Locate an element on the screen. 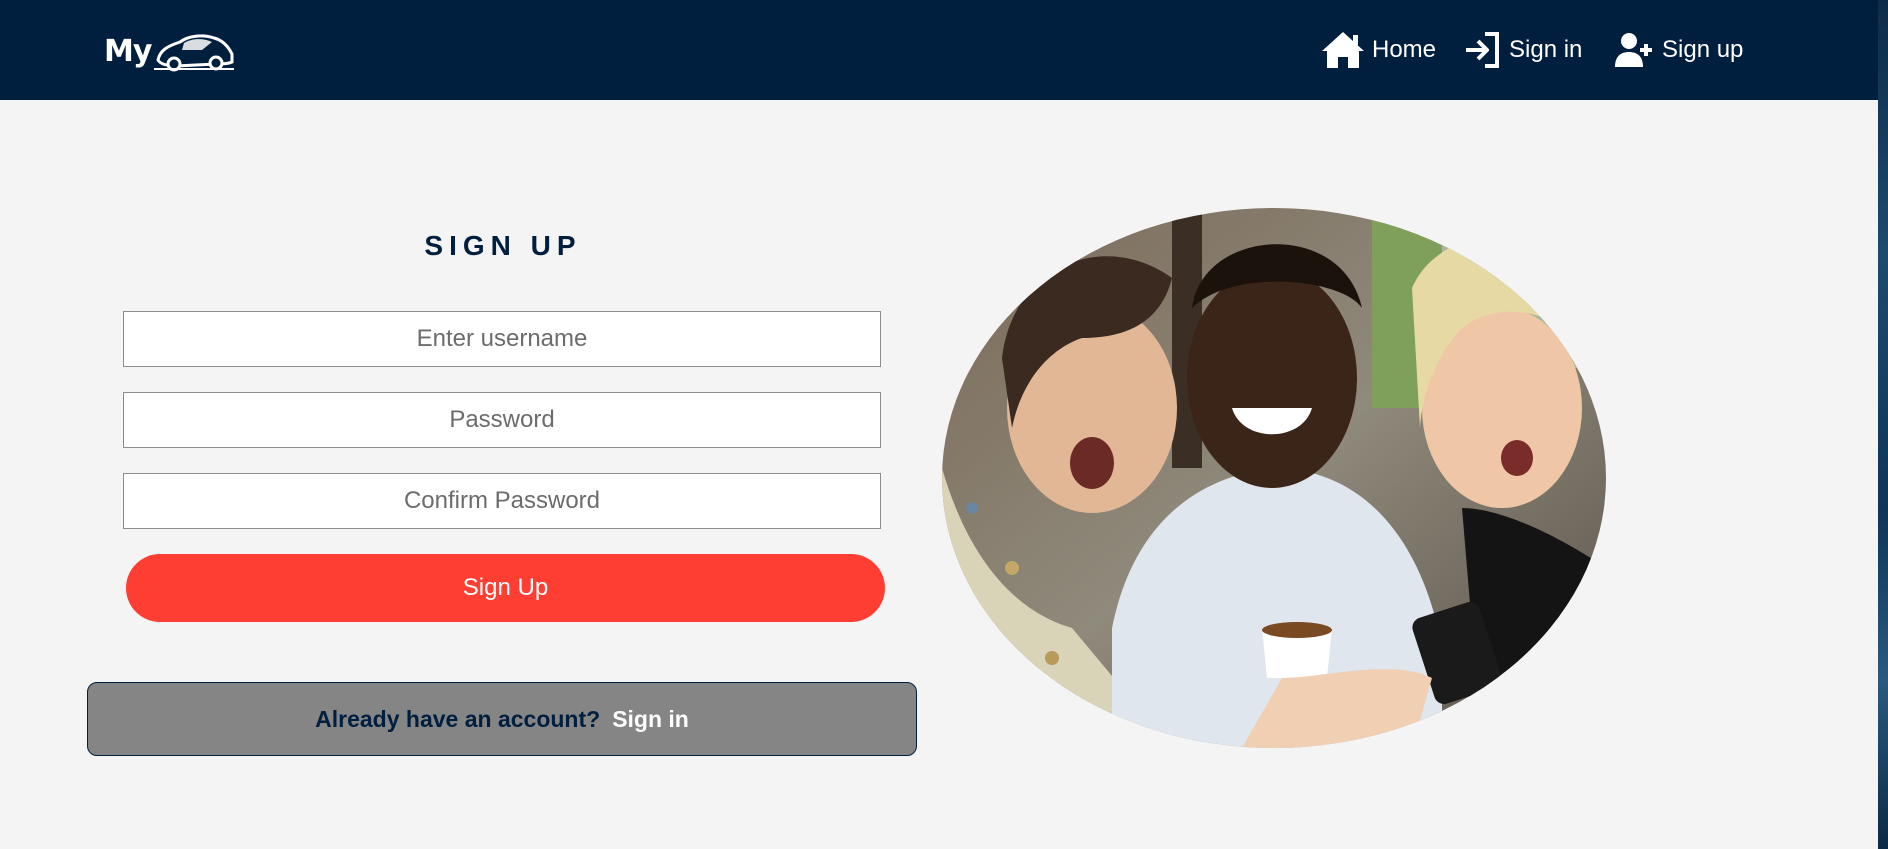 Image resolution: width=1888 pixels, height=849 pixels. nav-sign-up: Sign up is located at coordinates (1678, 50).